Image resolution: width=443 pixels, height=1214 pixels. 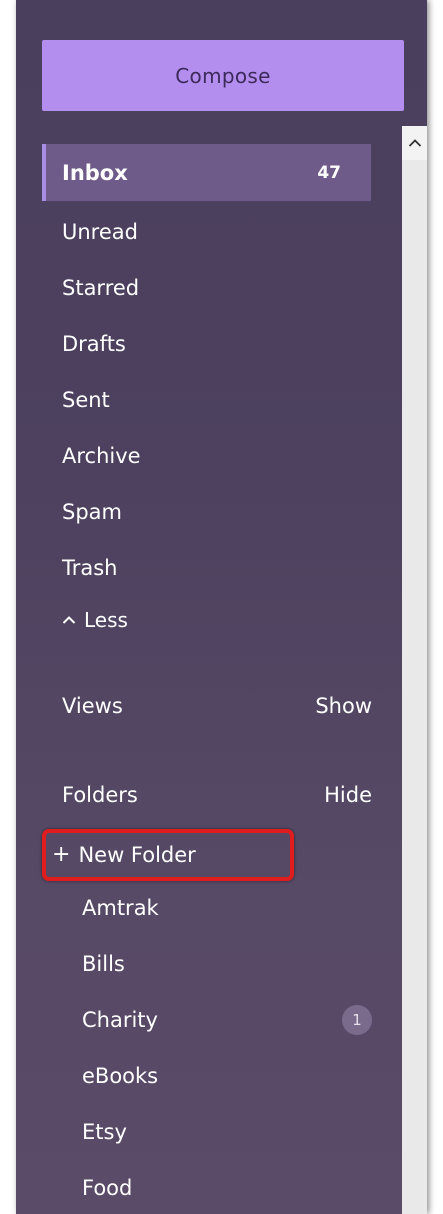 I want to click on views-label: Views, so click(x=92, y=706).